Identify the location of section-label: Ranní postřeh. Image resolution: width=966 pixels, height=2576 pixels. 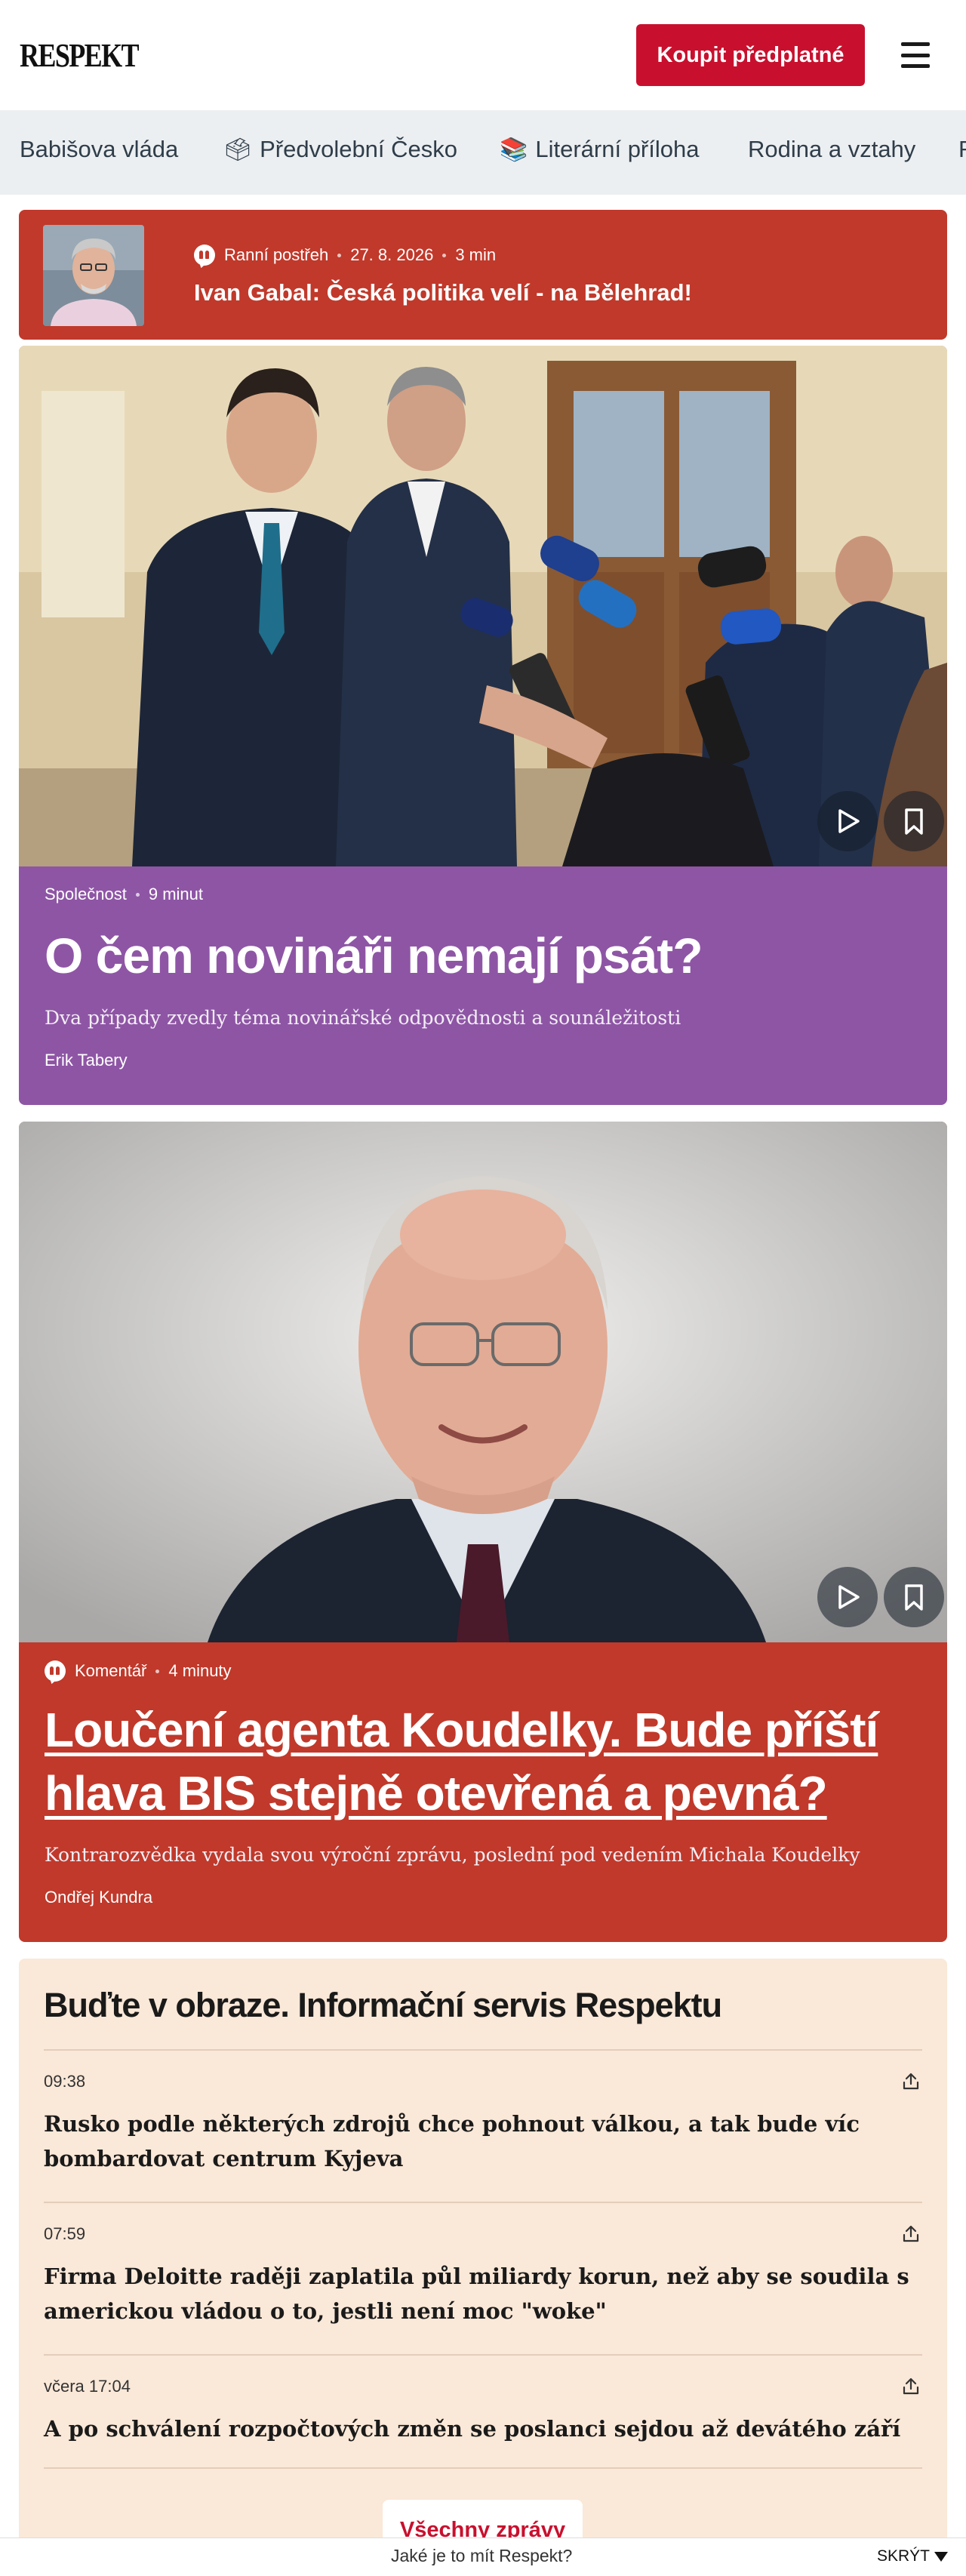
(276, 254).